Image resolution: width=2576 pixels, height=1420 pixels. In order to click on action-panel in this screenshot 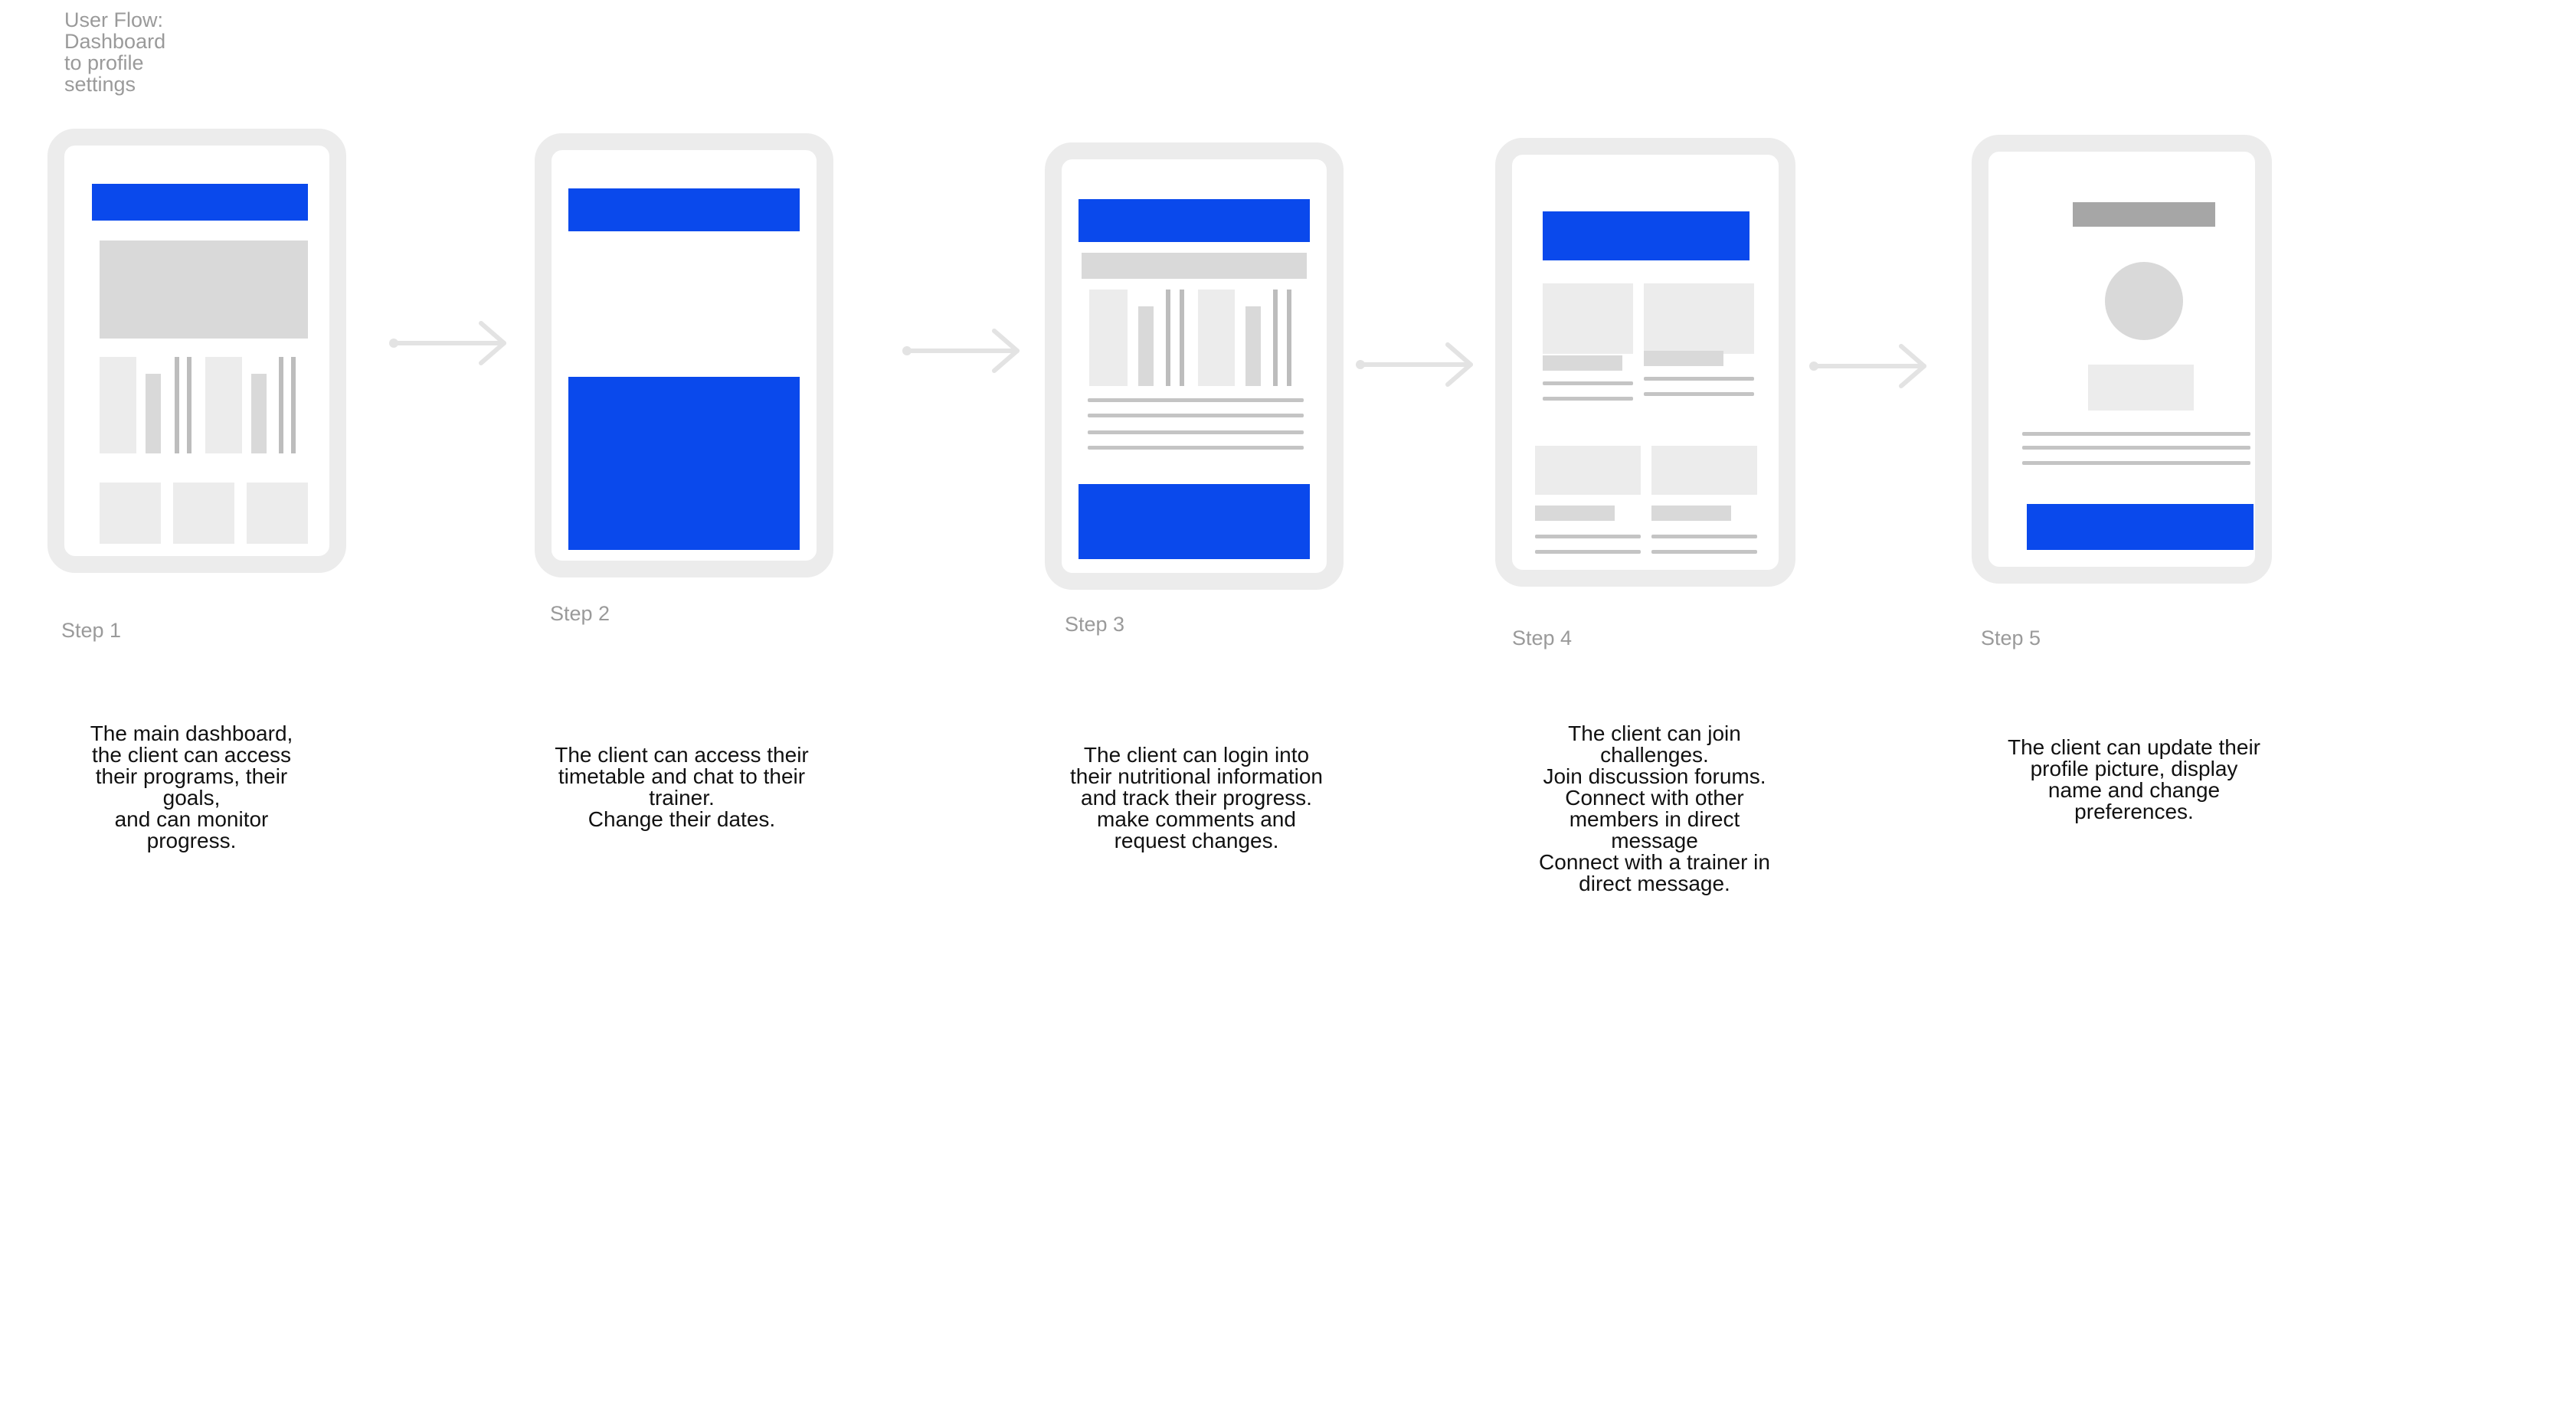, I will do `click(1194, 521)`.